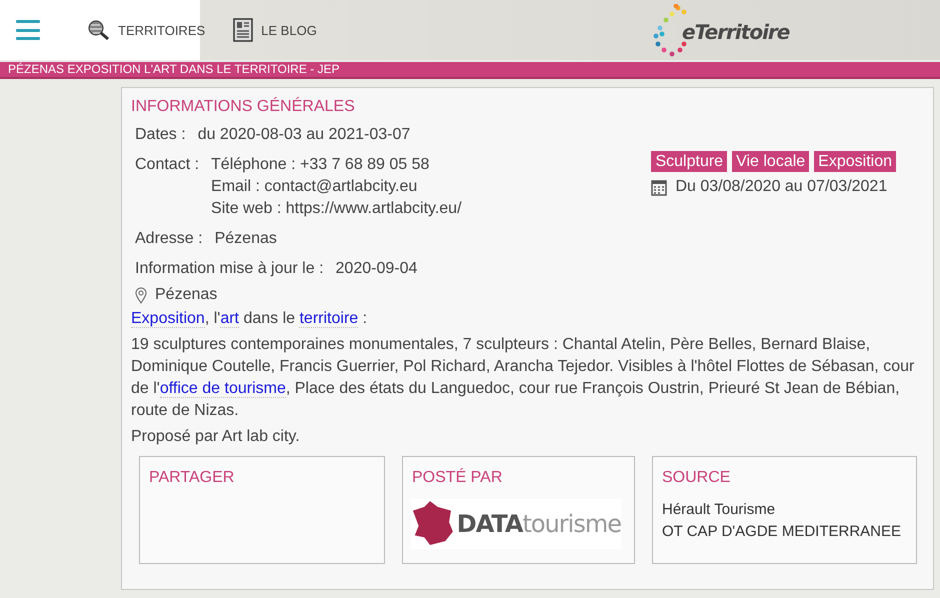  I want to click on nav-link: LE BLOG, so click(275, 30).